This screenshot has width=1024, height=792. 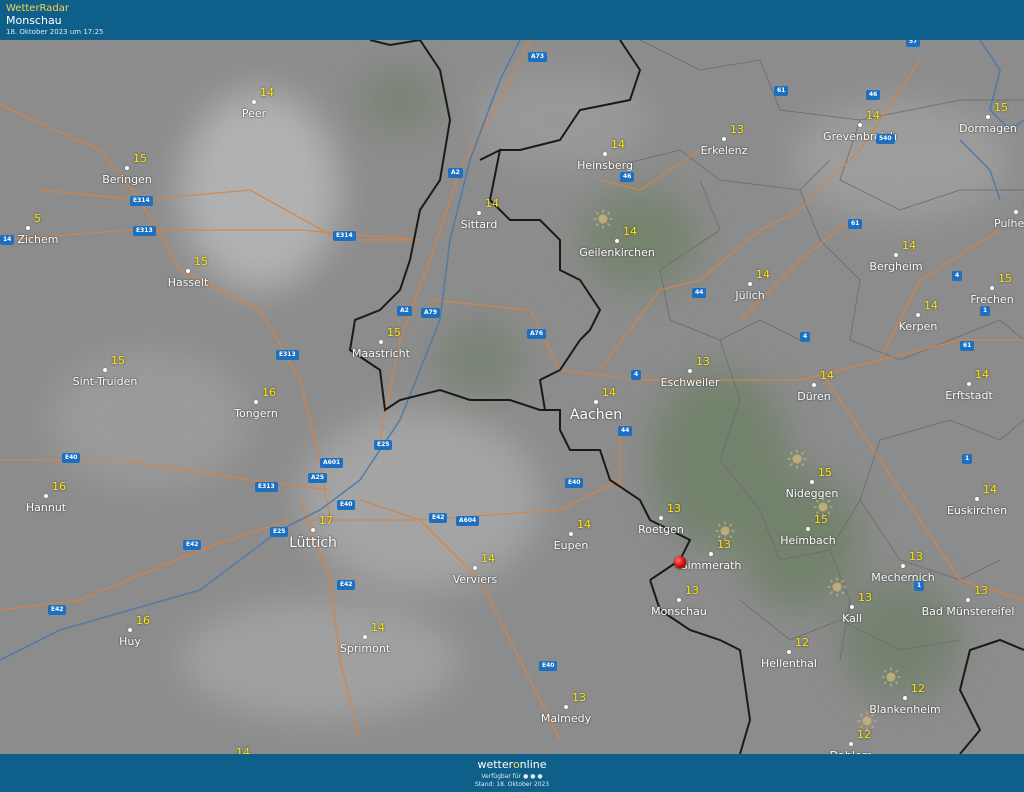 I want to click on city-label: Pulheim, so click(x=1009, y=223).